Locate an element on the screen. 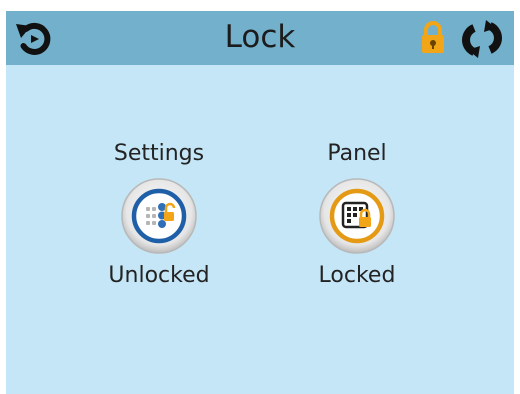 The width and height of the screenshot is (520, 394). settings-unlocked-icon is located at coordinates (159, 216).